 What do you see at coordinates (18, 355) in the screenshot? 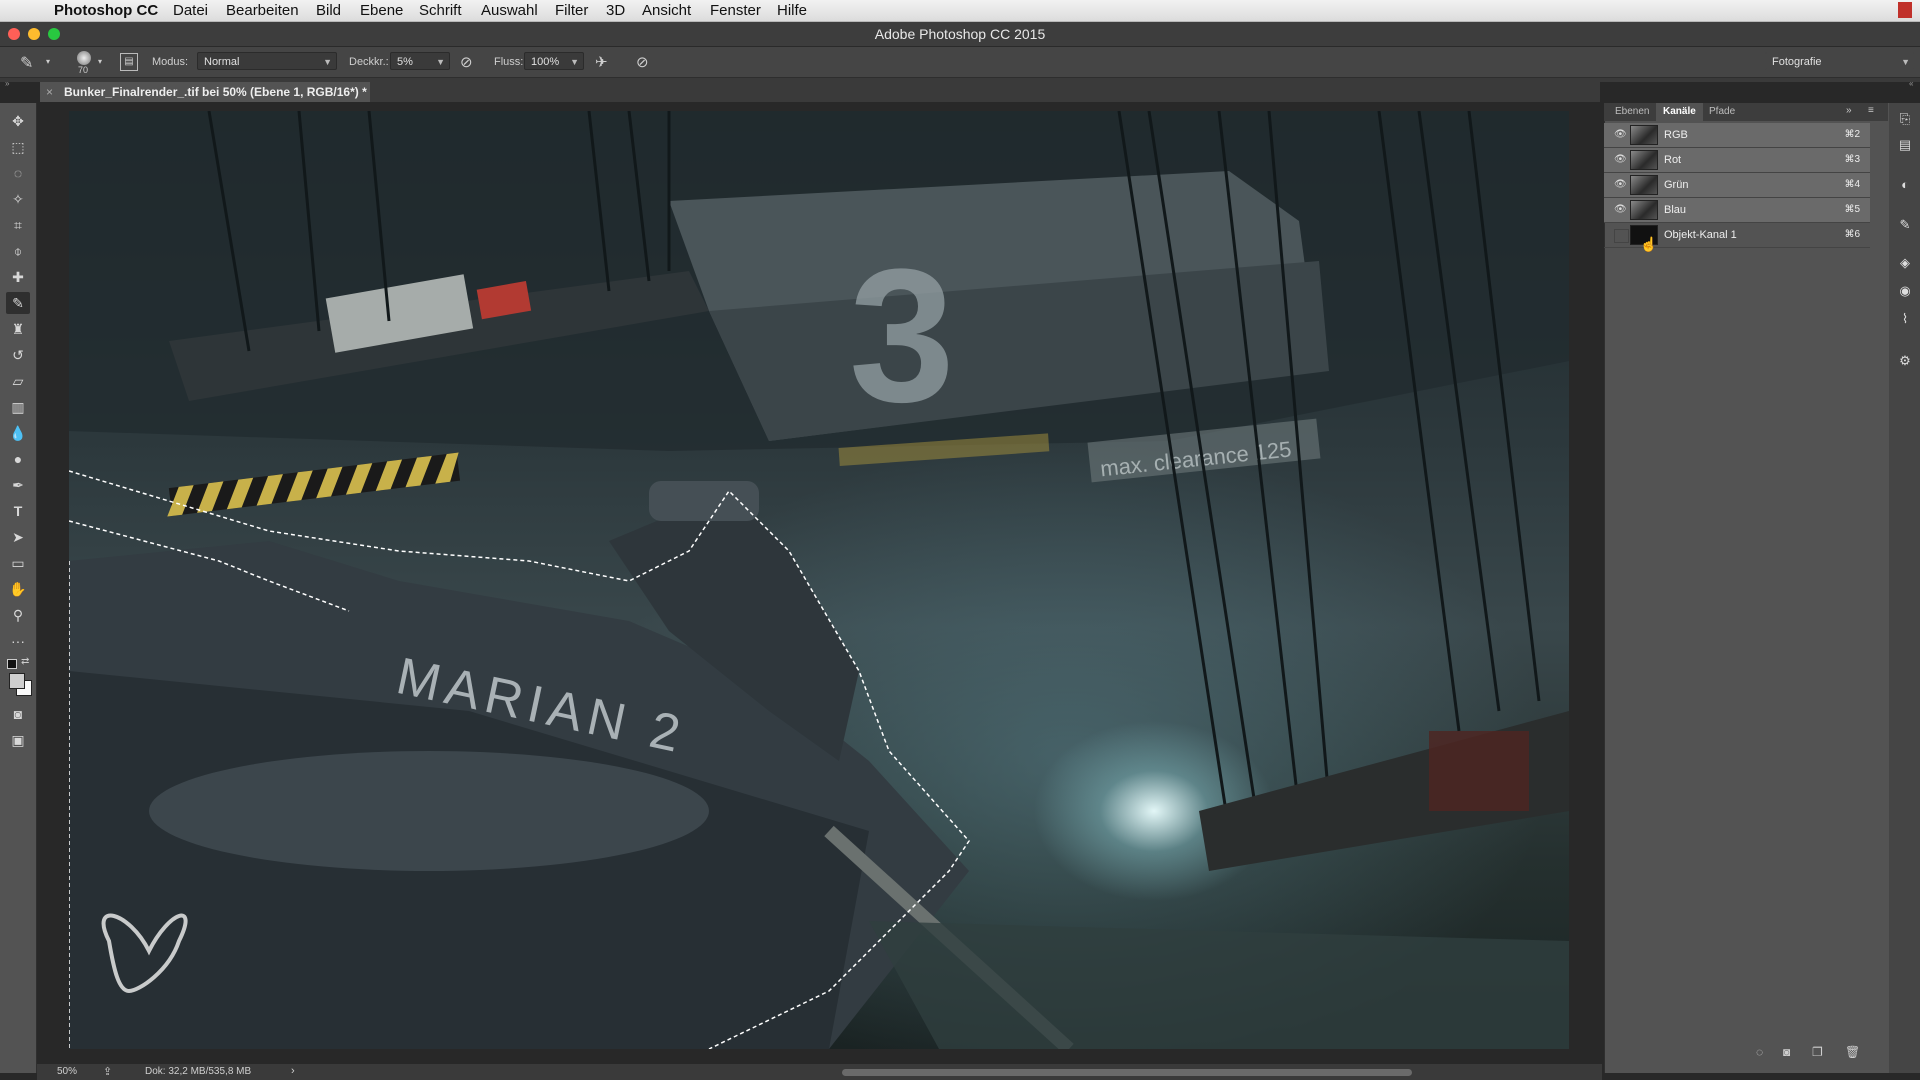
I see `history-brush-tool-icon: ↺` at bounding box center [18, 355].